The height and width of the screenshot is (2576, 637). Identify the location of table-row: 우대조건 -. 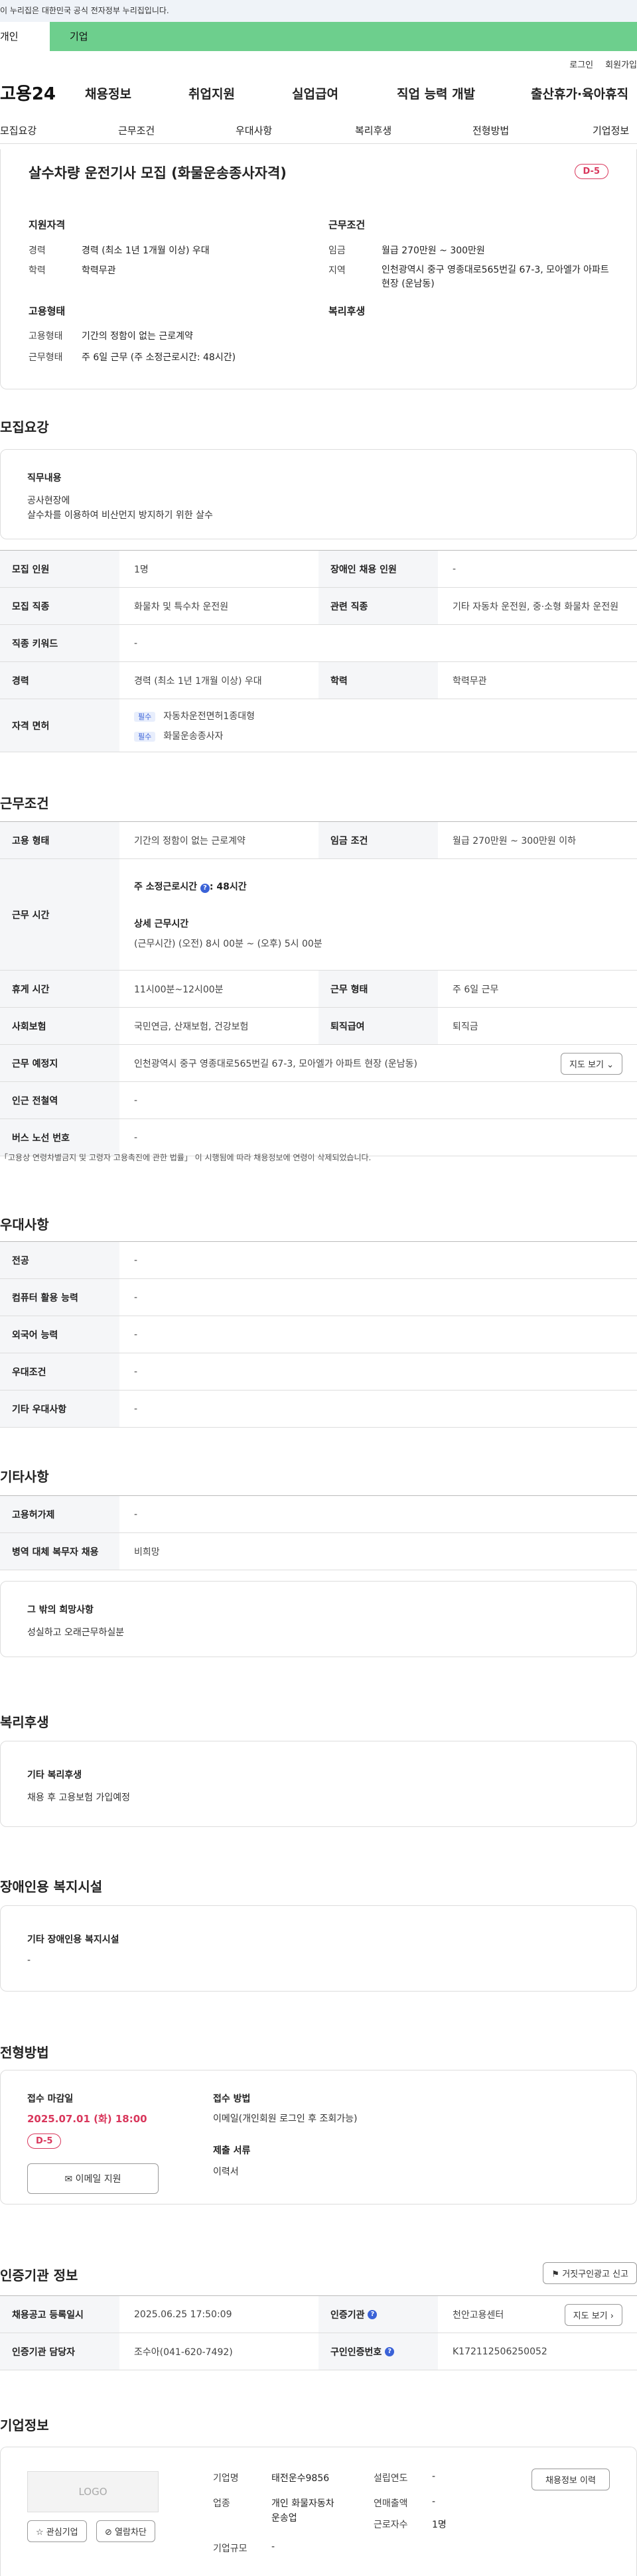
(319, 1372).